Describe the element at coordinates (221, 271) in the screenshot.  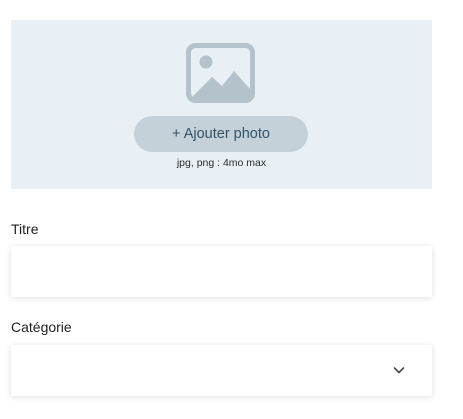
I see `title-input` at that location.